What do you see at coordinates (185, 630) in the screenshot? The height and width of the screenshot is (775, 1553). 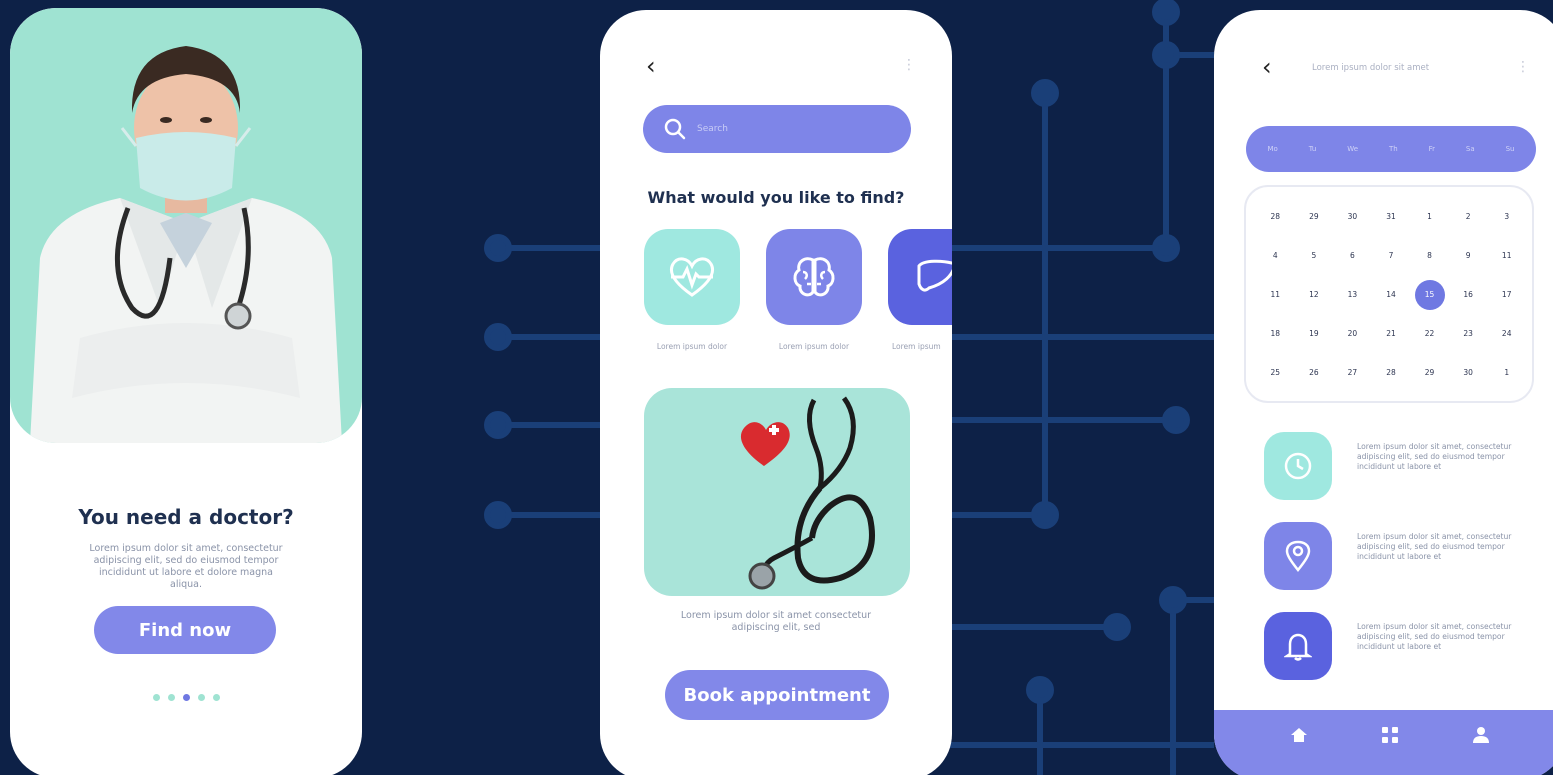 I see `find-now-button: Find now` at bounding box center [185, 630].